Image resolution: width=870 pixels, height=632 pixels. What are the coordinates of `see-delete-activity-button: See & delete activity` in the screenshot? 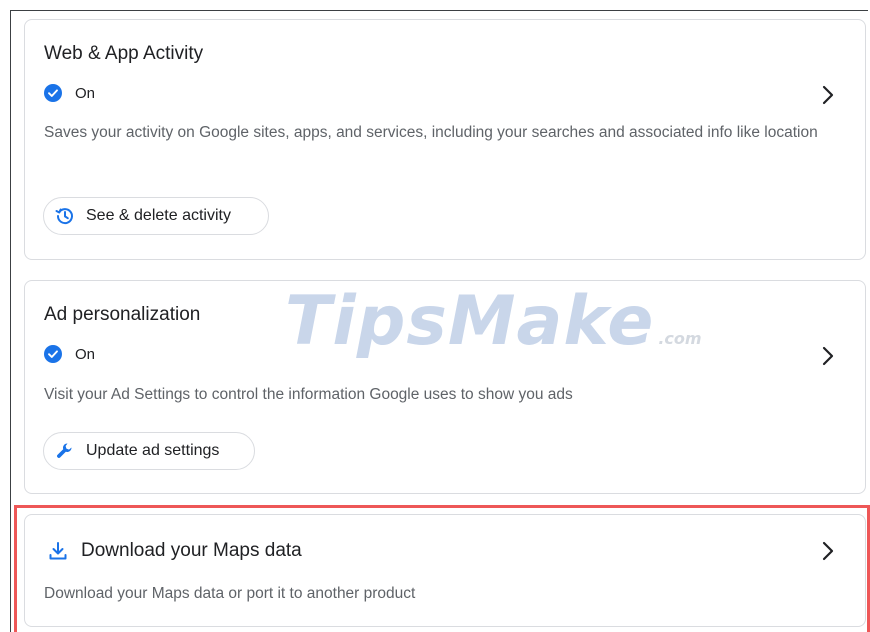 It's located at (156, 216).